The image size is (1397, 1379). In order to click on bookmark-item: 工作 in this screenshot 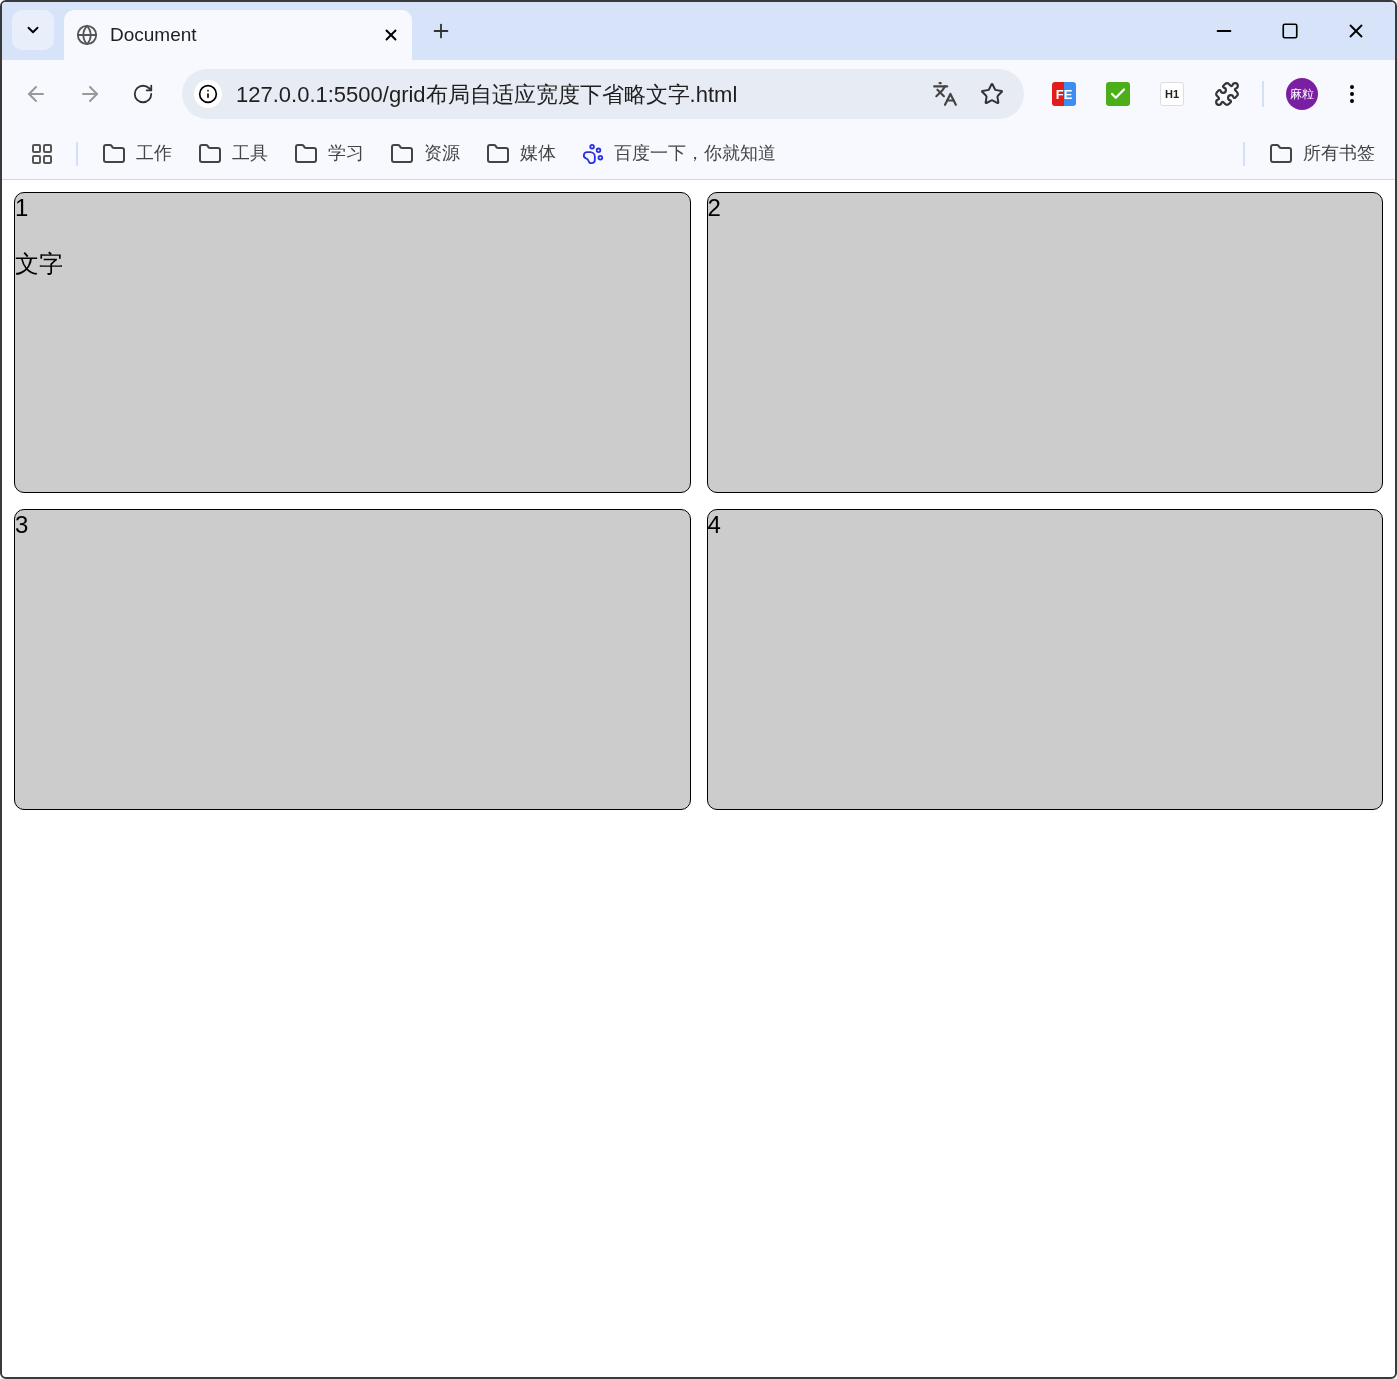, I will do `click(137, 153)`.